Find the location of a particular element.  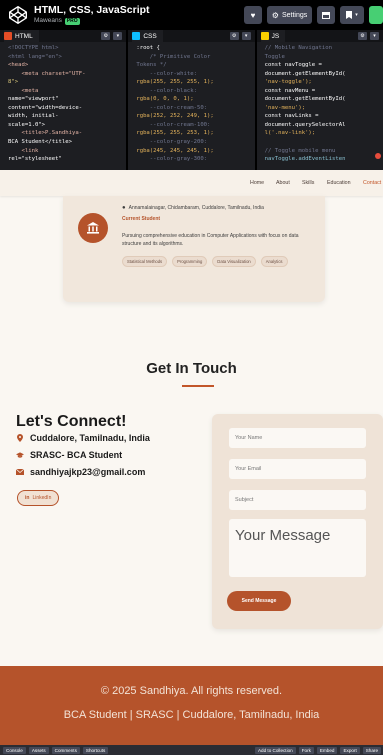

name-field: Your Name is located at coordinates (297, 438).